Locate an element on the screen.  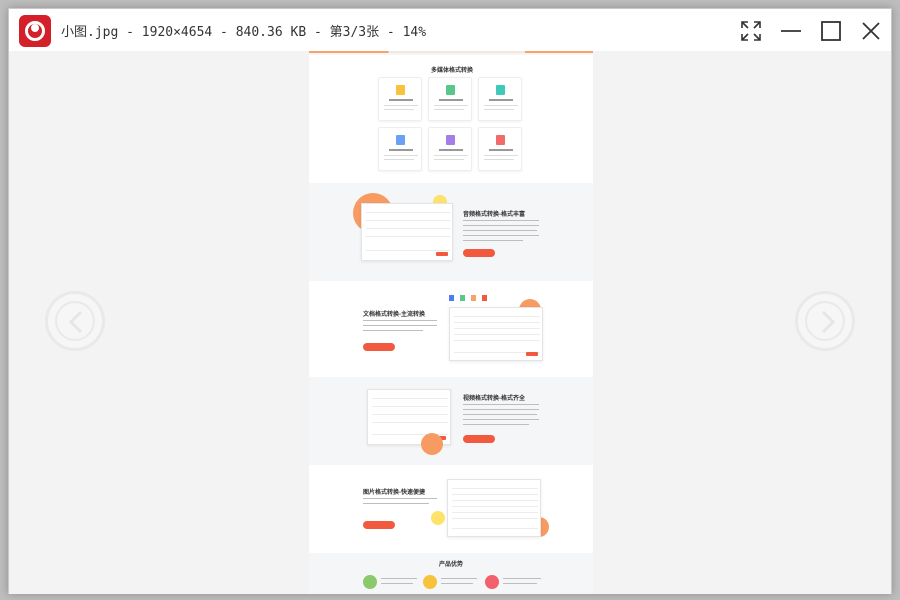
fullscreen-icon is located at coordinates (751, 31).